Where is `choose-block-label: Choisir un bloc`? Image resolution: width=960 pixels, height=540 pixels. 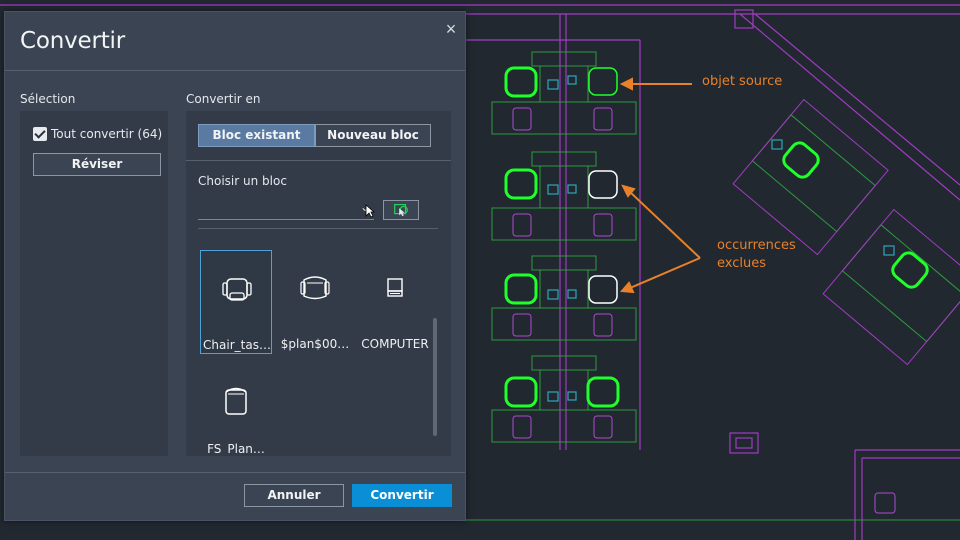 choose-block-label: Choisir un bloc is located at coordinates (242, 181).